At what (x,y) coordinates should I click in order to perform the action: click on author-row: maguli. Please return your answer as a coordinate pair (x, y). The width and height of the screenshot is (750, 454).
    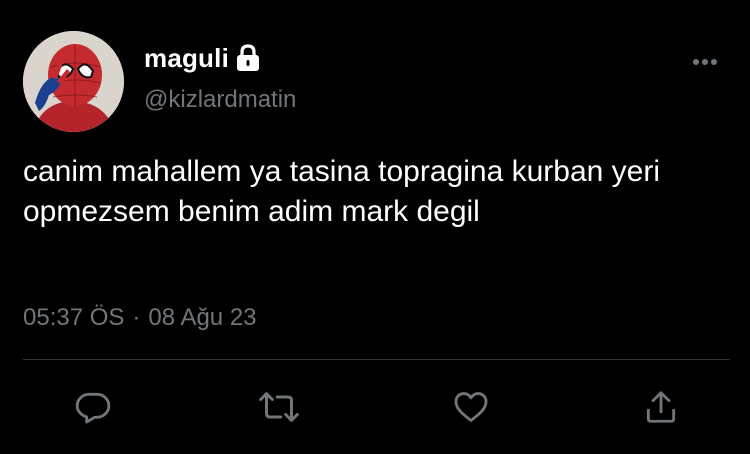
    Looking at the image, I should click on (202, 58).